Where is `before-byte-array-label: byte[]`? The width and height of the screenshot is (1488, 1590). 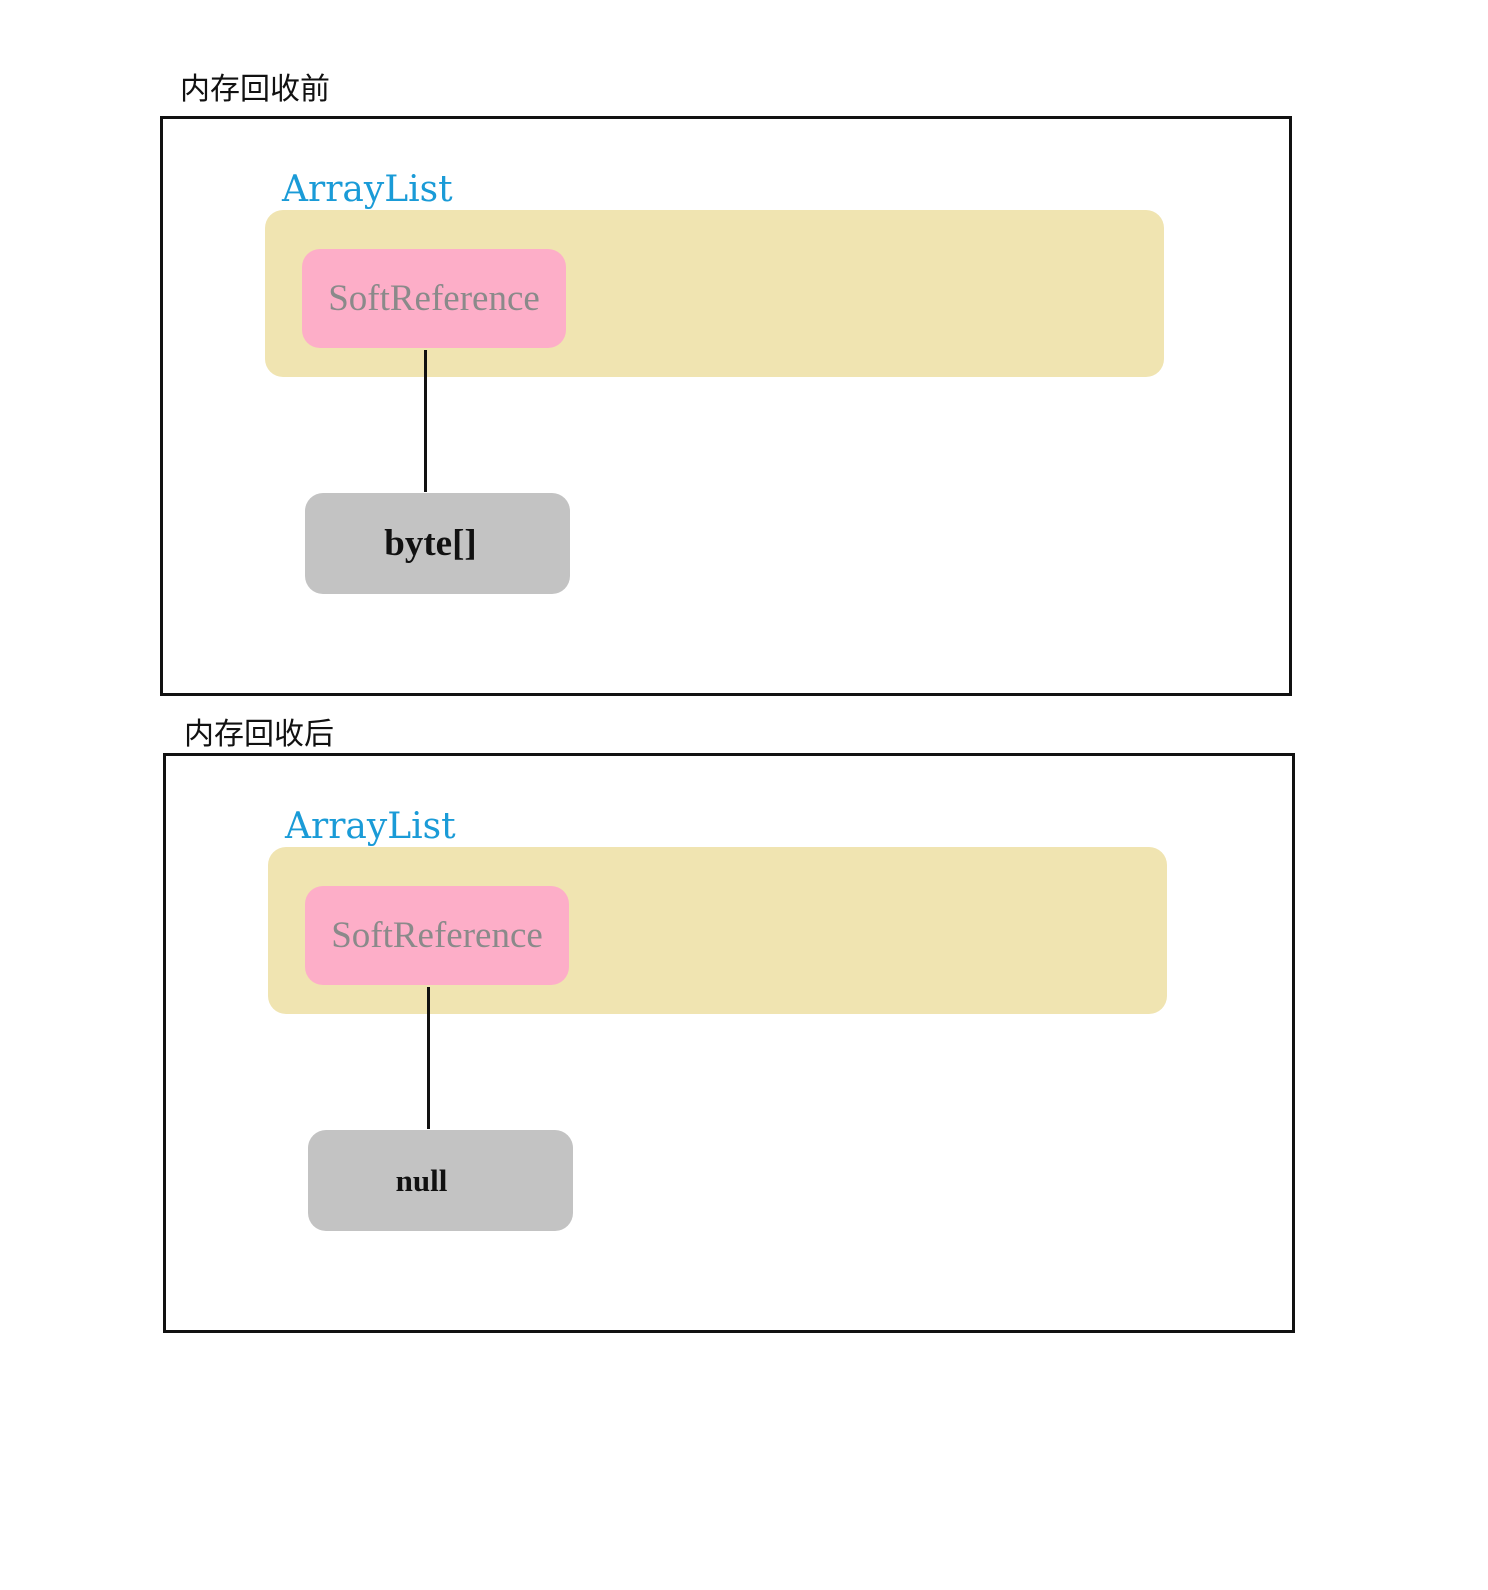
before-byte-array-label: byte[] is located at coordinates (430, 543).